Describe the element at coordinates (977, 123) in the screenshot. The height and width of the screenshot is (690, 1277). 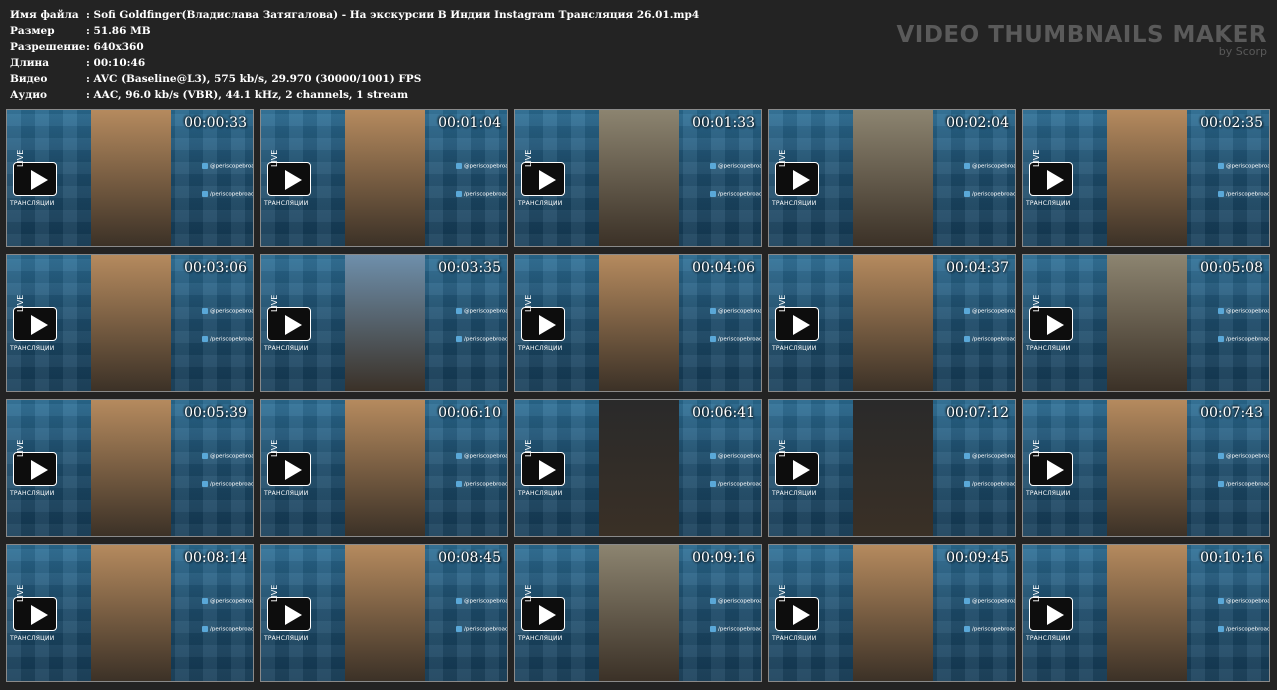
I see `timestamp: 00:02:04` at that location.